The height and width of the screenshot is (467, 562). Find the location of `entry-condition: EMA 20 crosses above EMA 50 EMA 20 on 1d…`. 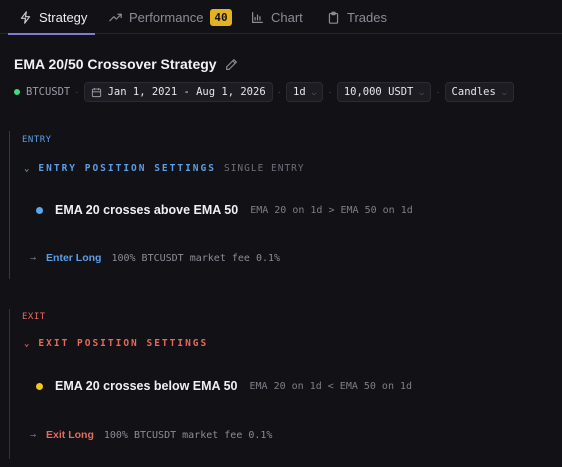

entry-condition: EMA 20 crosses above EMA 50 EMA 20 on 1d… is located at coordinates (224, 210).